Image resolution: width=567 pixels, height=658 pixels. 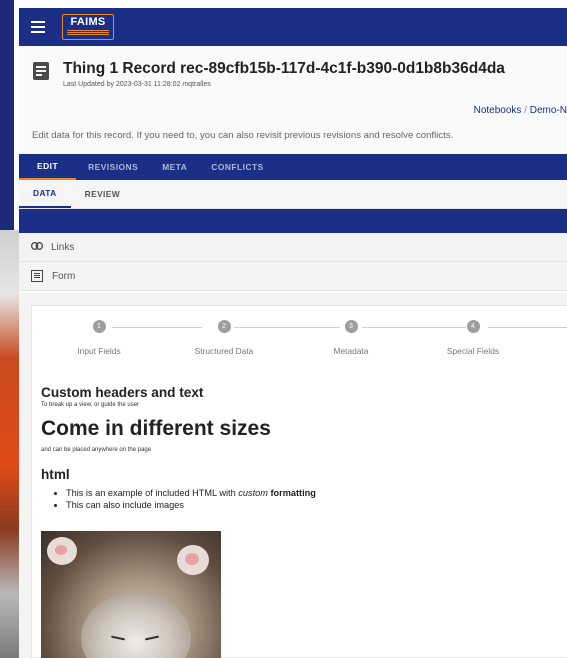 I want to click on links-label: Links, so click(x=63, y=247).